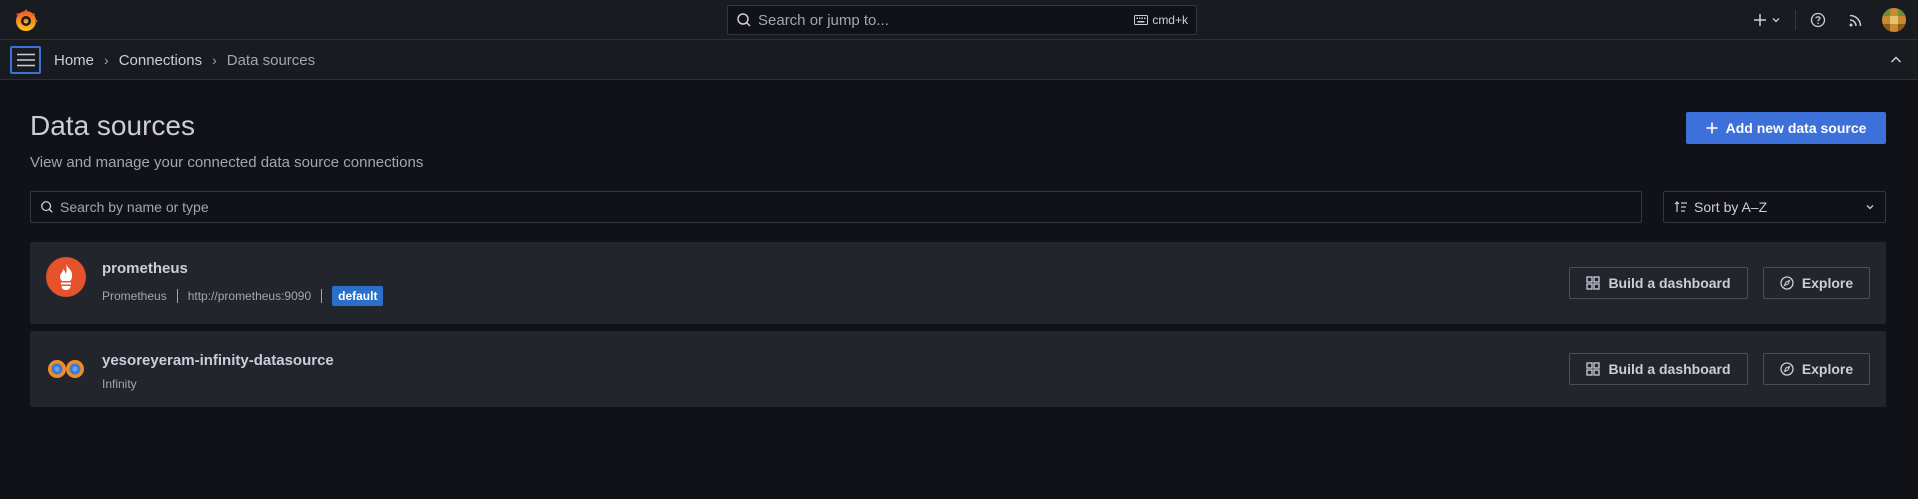 Image resolution: width=1918 pixels, height=499 pixels. Describe the element at coordinates (249, 296) in the screenshot. I see `datasource-url: http://prometheus:9090` at that location.